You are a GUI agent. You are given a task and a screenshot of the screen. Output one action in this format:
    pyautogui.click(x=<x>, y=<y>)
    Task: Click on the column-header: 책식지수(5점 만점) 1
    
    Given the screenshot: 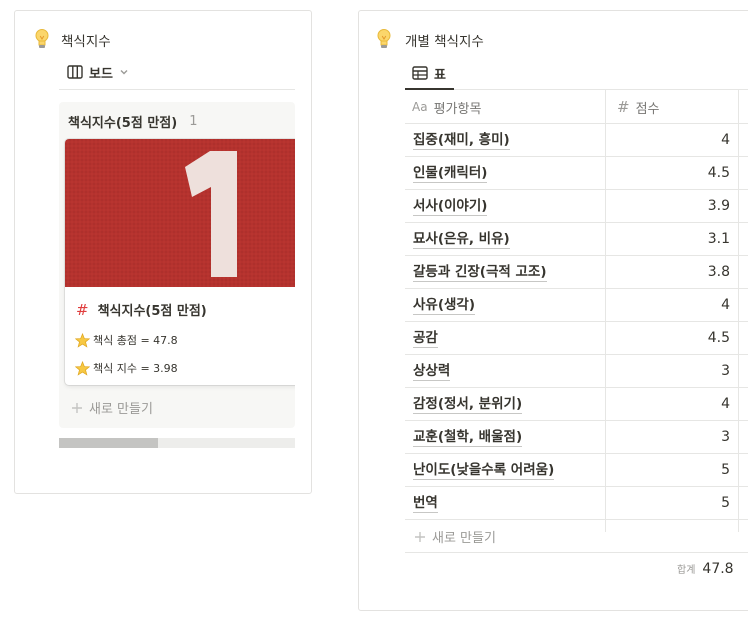 What is the action you would take?
    pyautogui.click(x=132, y=121)
    